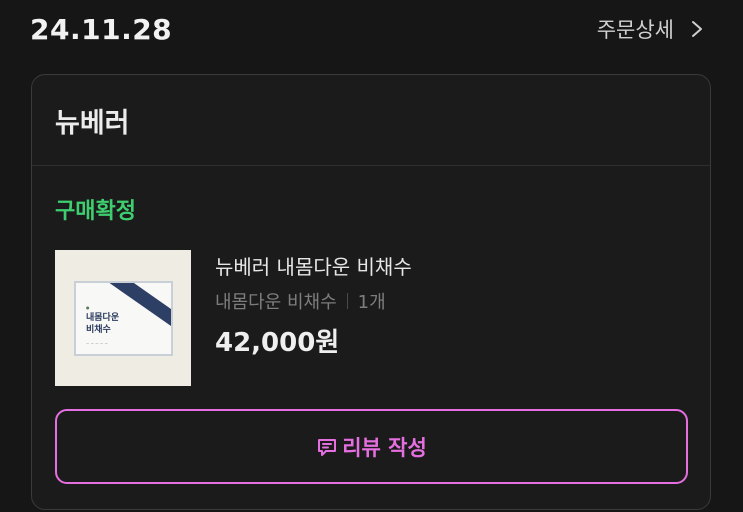 Image resolution: width=743 pixels, height=512 pixels. I want to click on order-detail-label: 주문상세, so click(635, 30).